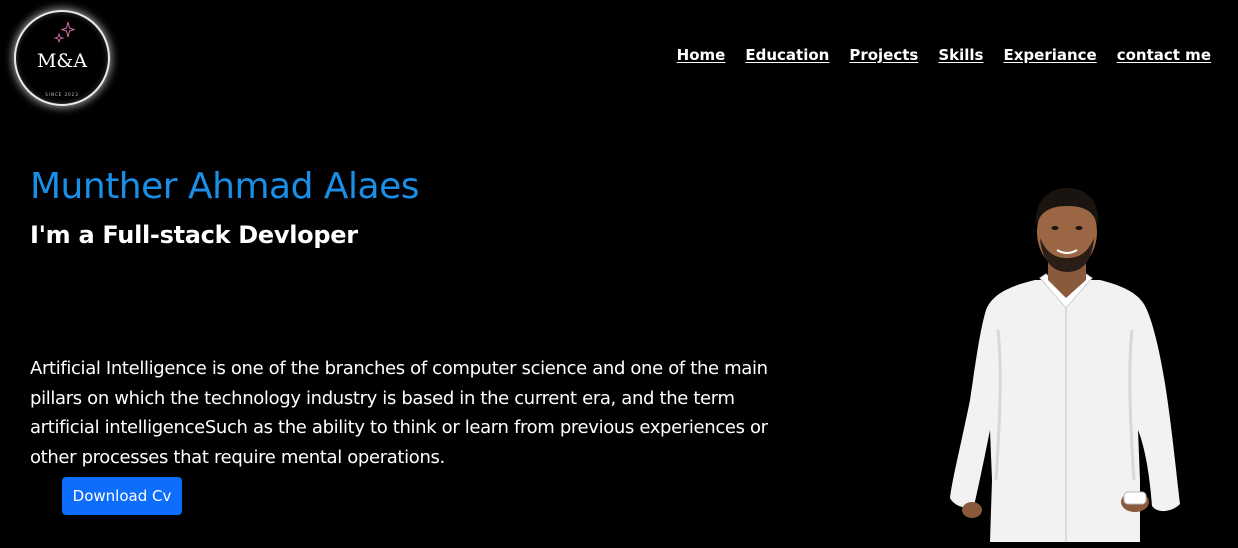 The image size is (1238, 548). Describe the element at coordinates (701, 55) in the screenshot. I see `nav-link-home: Home` at that location.